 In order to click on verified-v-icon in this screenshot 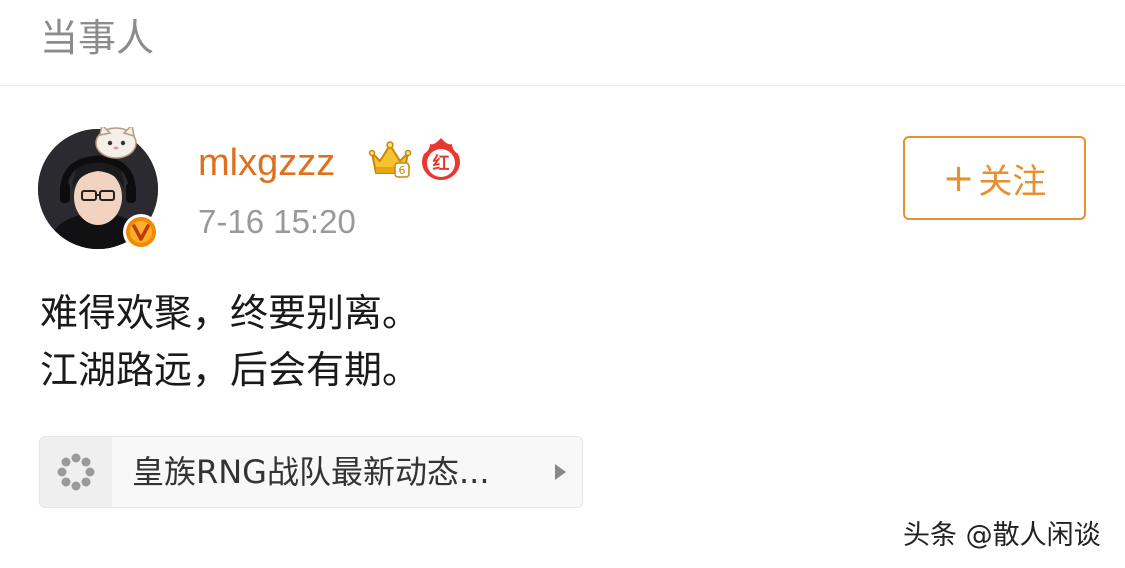, I will do `click(141, 232)`.